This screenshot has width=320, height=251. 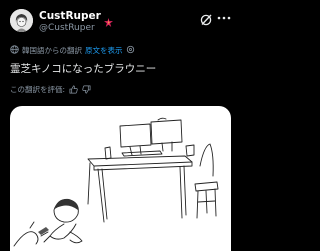 What do you see at coordinates (70, 16) in the screenshot?
I see `display-name: CustRuper` at bounding box center [70, 16].